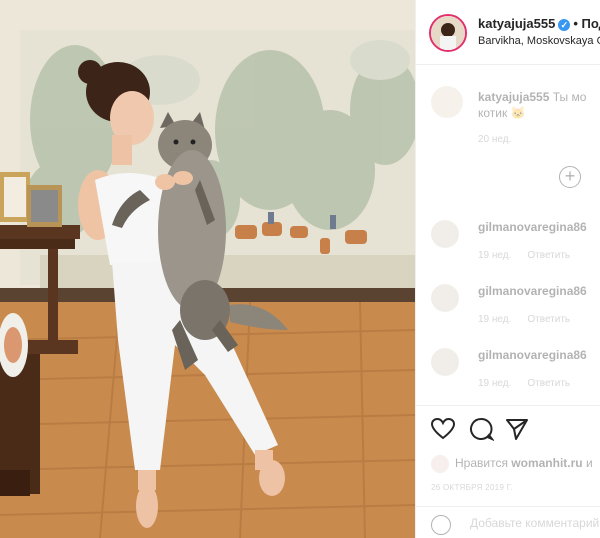  What do you see at coordinates (502, 113) in the screenshot?
I see `caption-text-line2: котик 🐱` at bounding box center [502, 113].